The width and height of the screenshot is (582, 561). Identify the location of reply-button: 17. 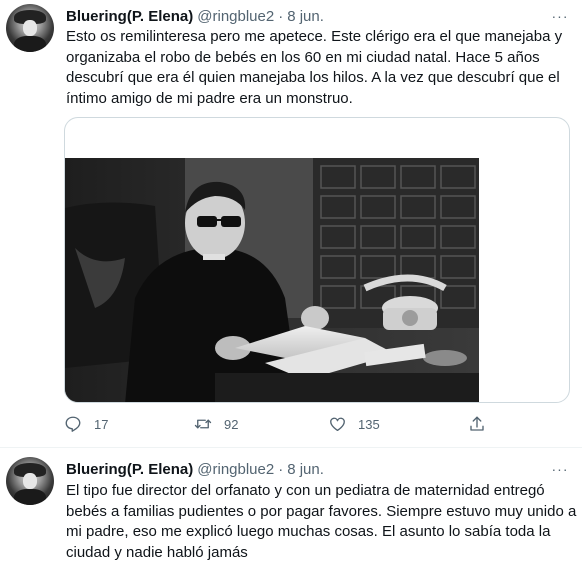
(85, 424).